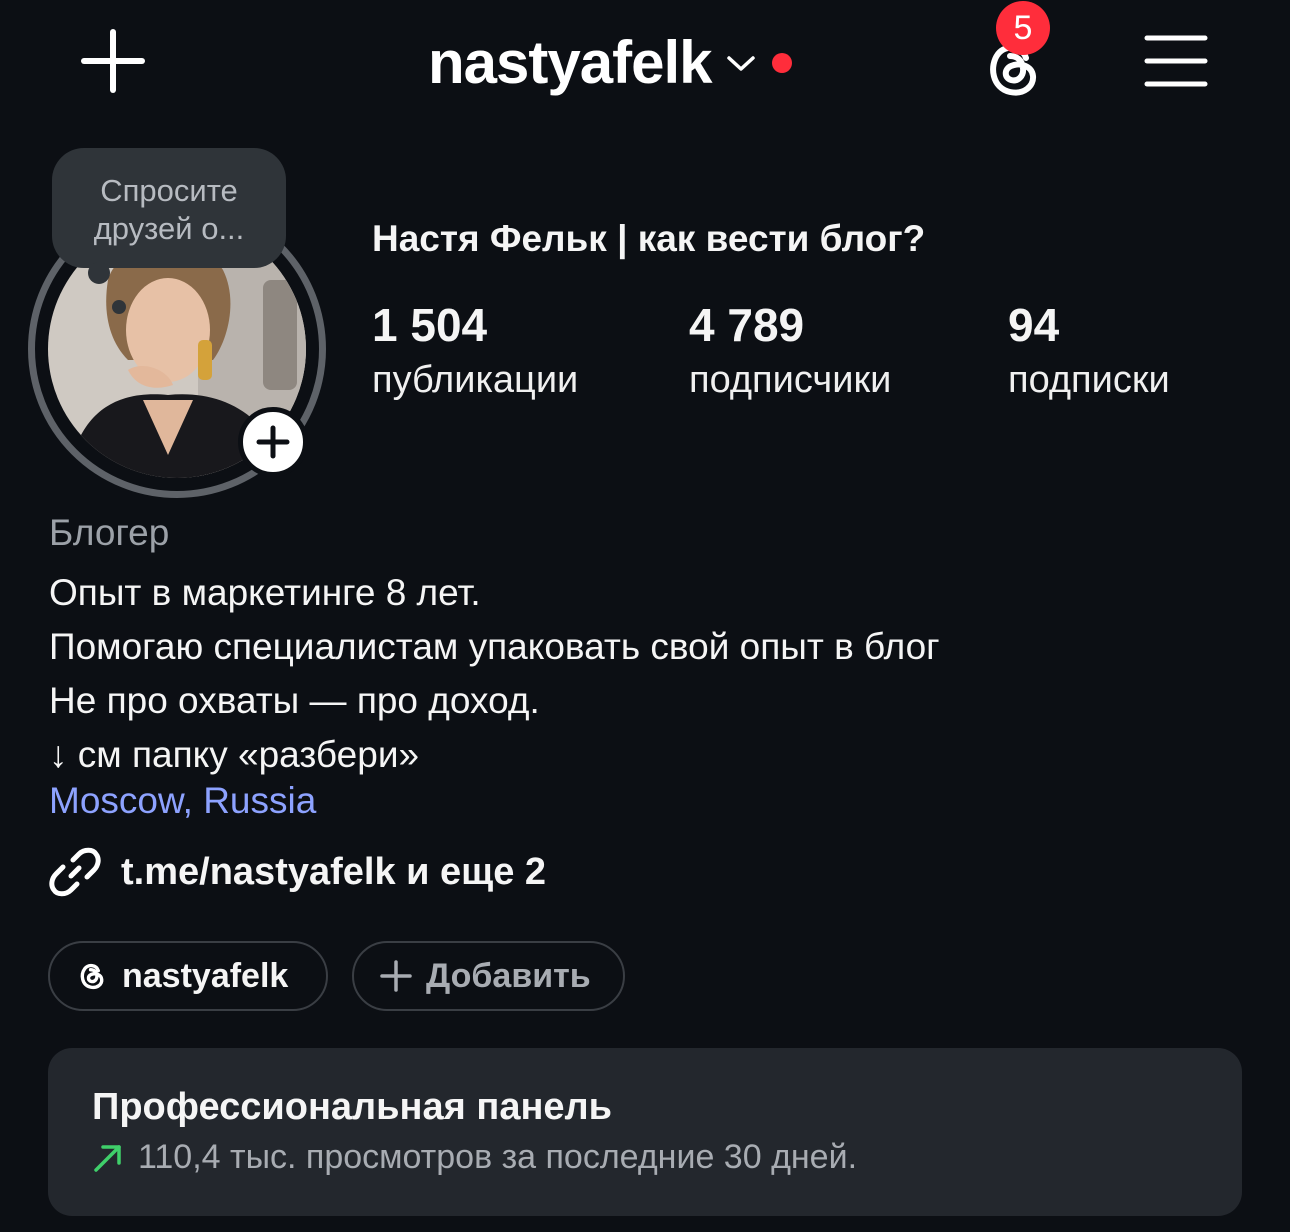  What do you see at coordinates (790, 380) in the screenshot?
I see `stat-label: подписчики` at bounding box center [790, 380].